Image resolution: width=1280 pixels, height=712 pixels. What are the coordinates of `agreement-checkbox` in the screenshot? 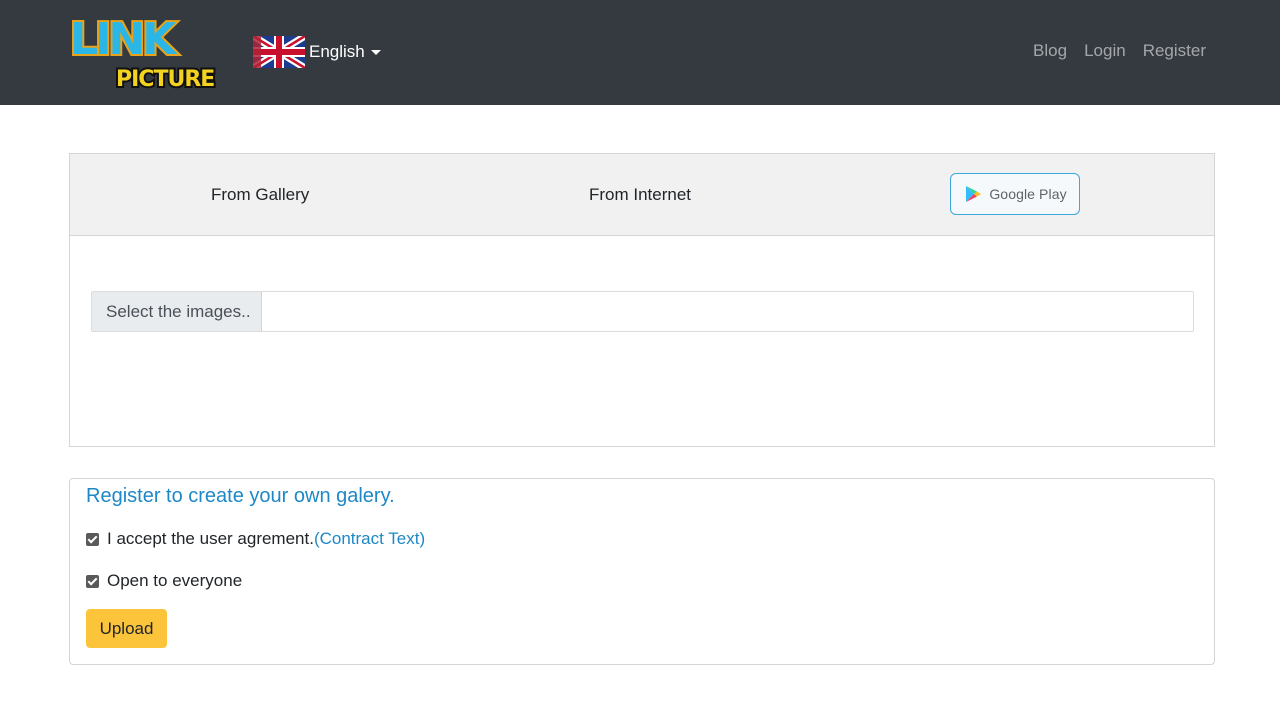 It's located at (92, 539).